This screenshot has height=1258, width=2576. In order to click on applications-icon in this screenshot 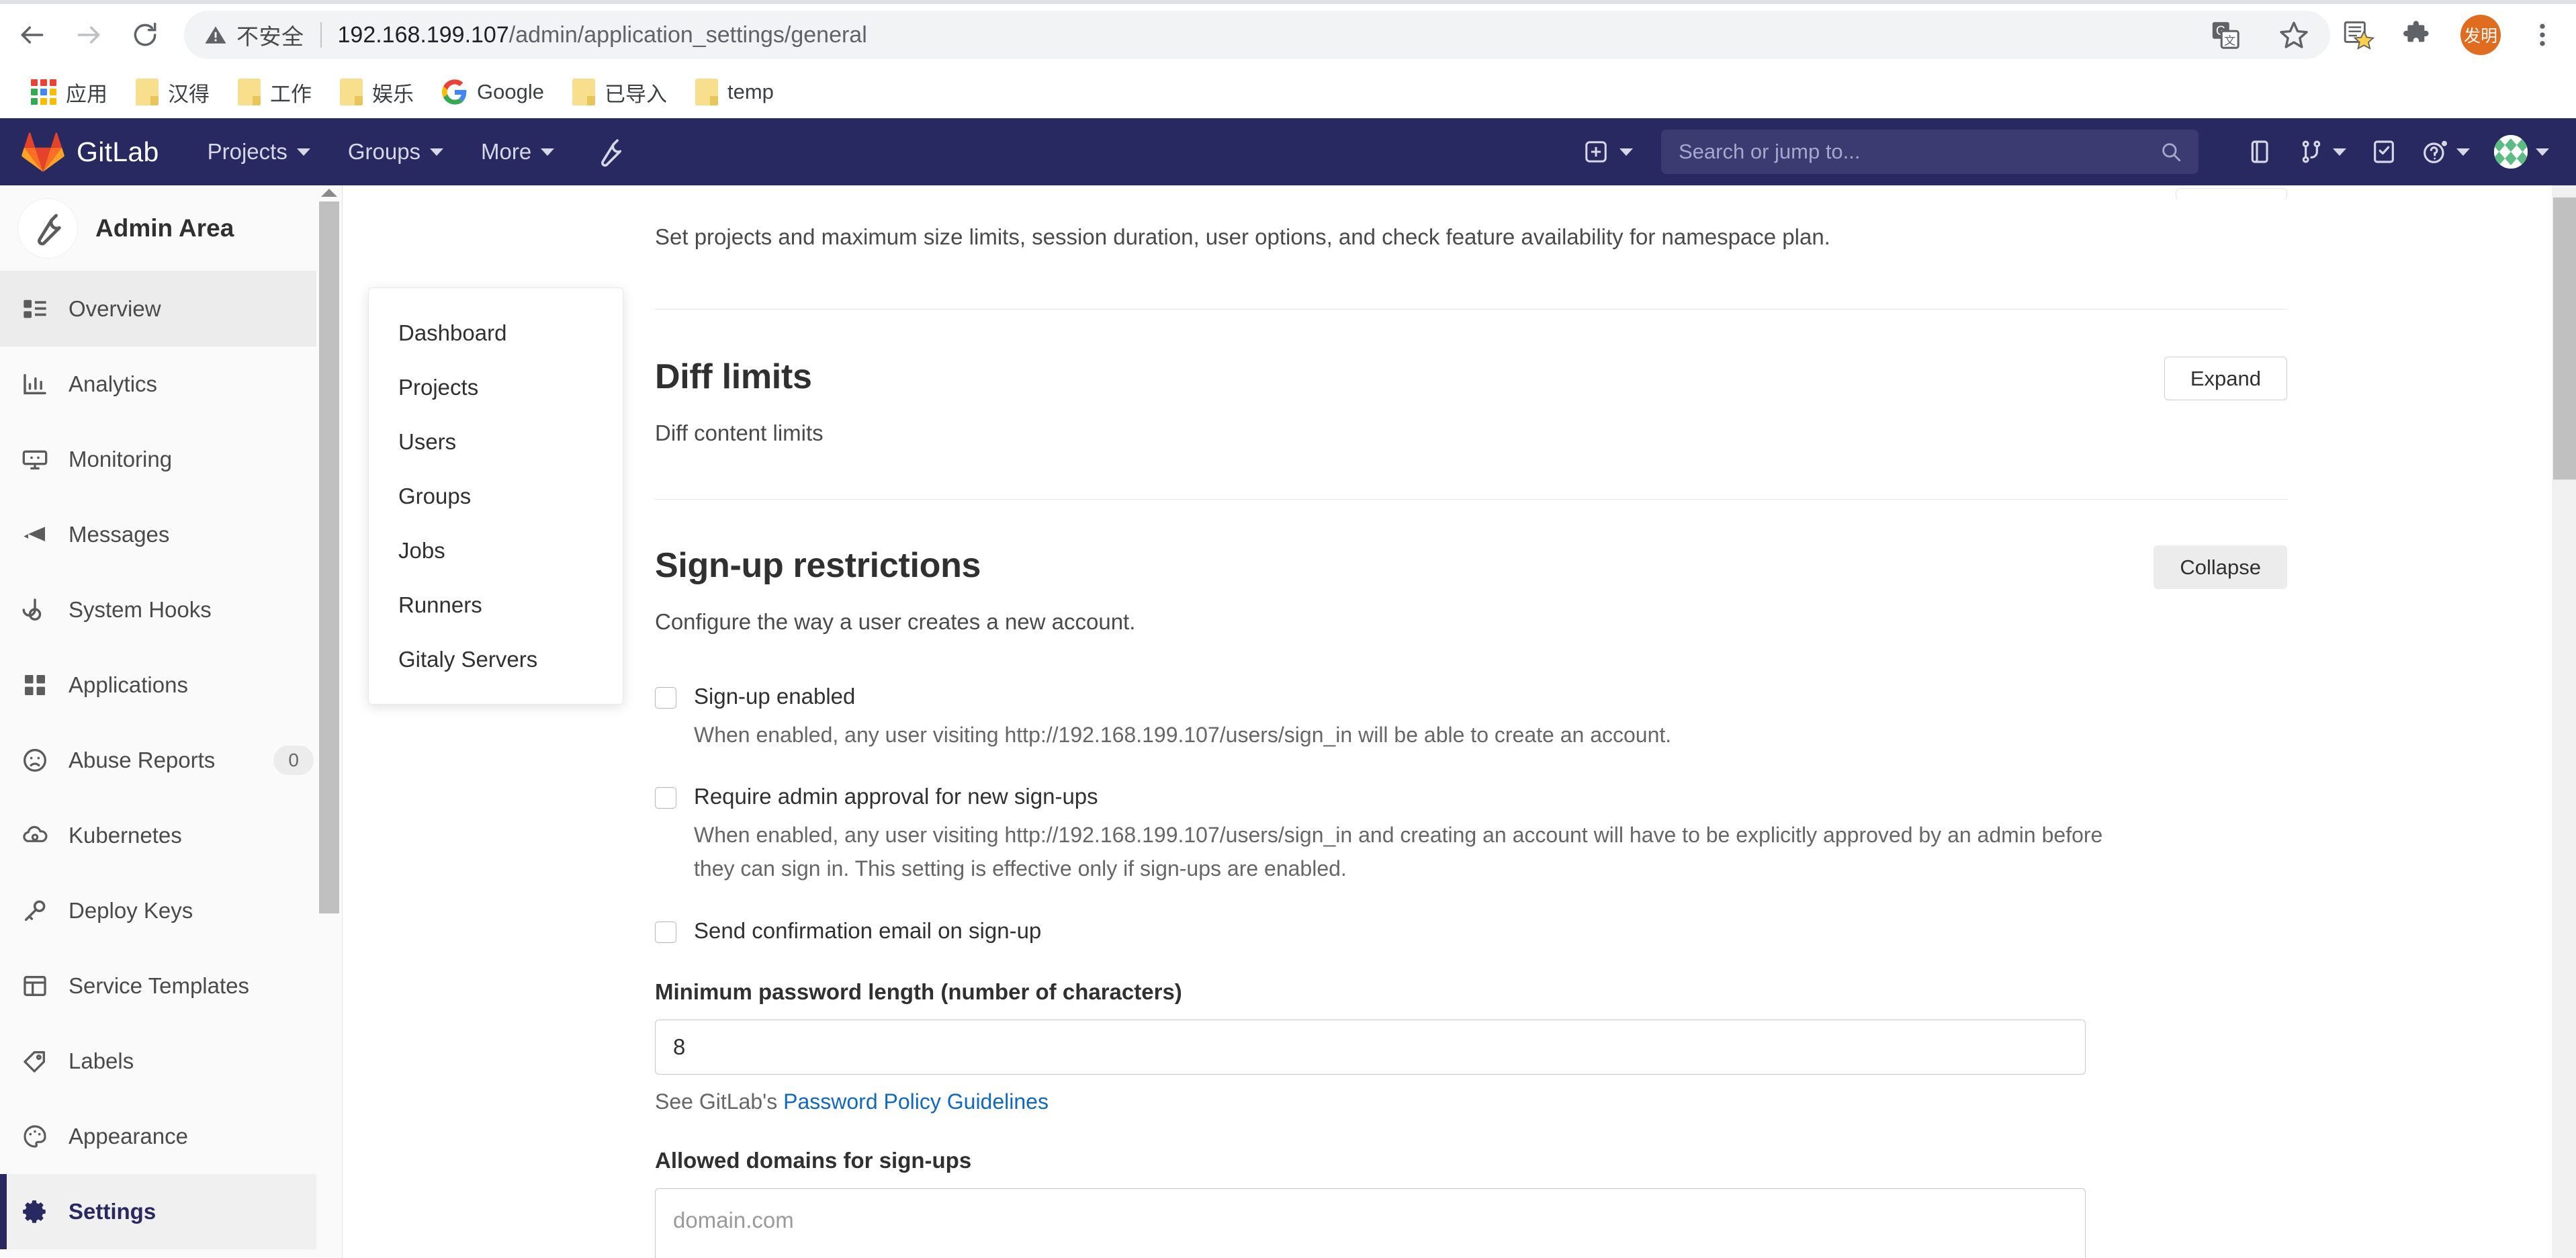, I will do `click(35, 685)`.